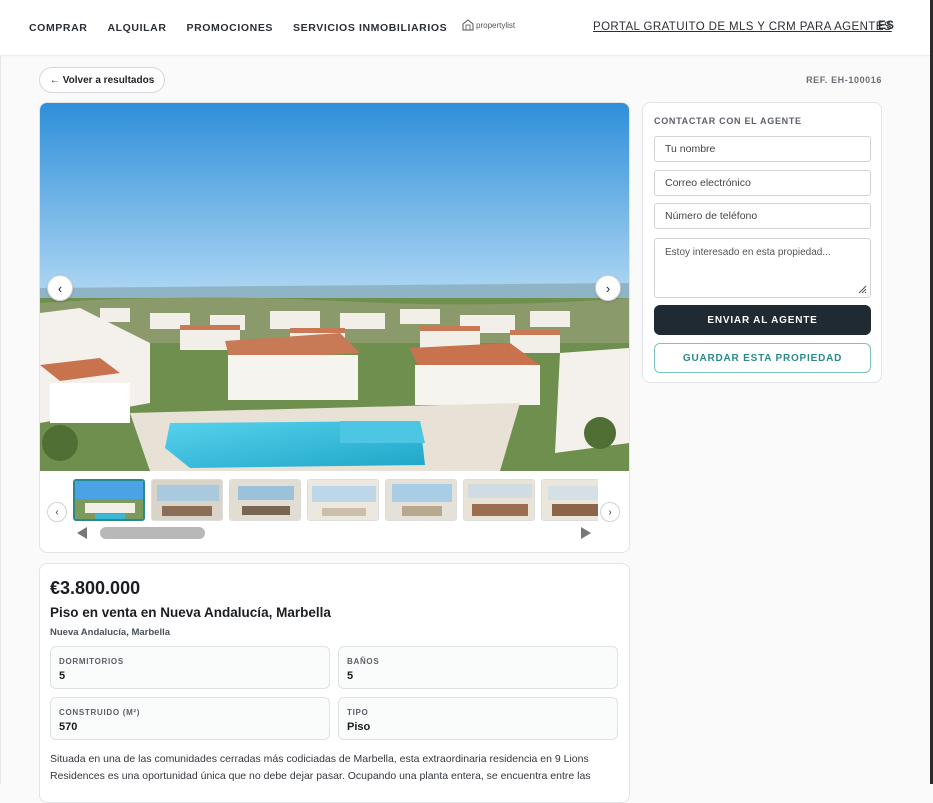 Image resolution: width=933 pixels, height=803 pixels. What do you see at coordinates (762, 149) in the screenshot?
I see `name-field` at bounding box center [762, 149].